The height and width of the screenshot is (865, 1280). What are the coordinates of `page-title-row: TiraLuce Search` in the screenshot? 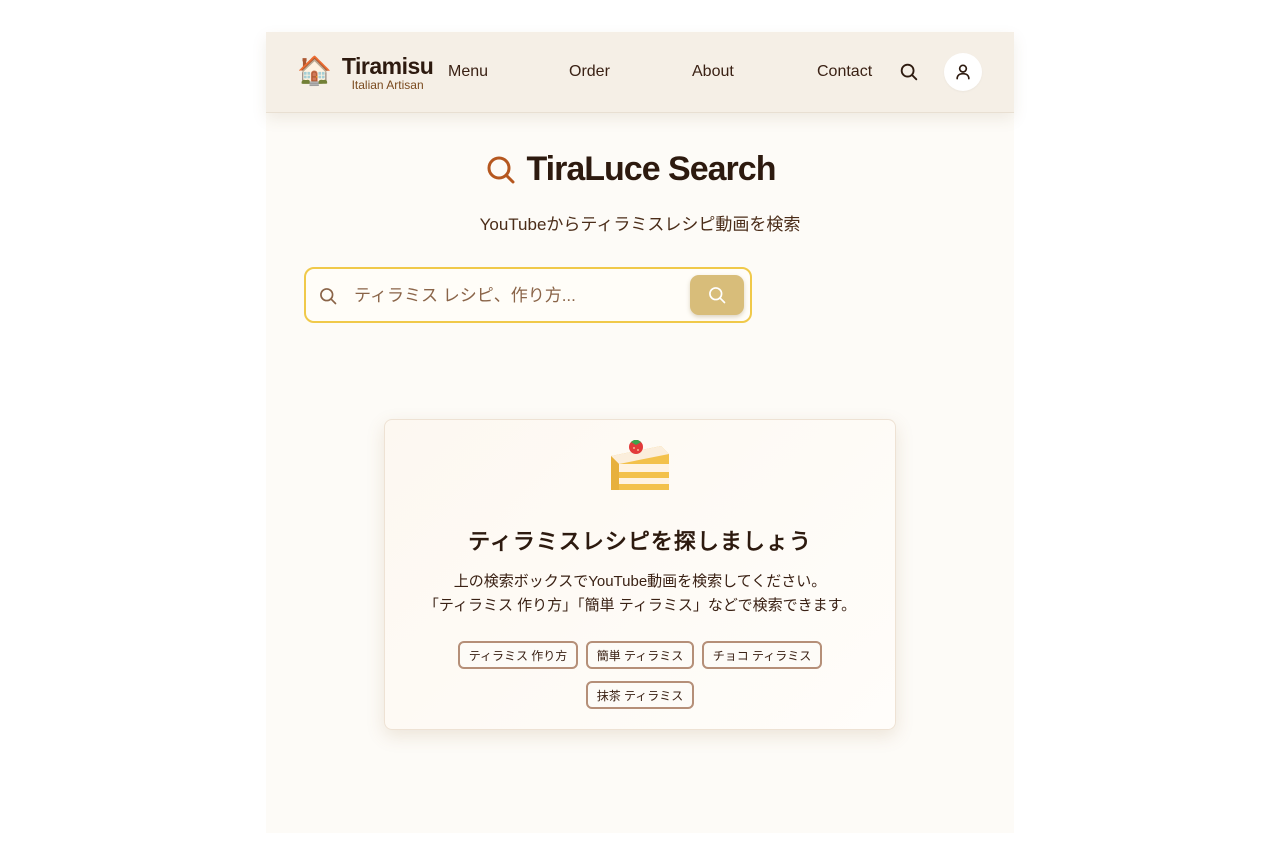 It's located at (640, 169).